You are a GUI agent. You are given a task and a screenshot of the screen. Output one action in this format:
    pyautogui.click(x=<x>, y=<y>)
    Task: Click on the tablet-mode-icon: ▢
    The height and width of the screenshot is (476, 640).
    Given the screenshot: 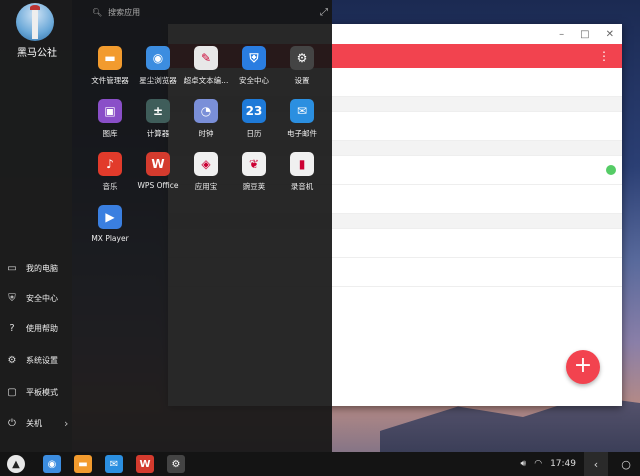 What is the action you would take?
    pyautogui.click(x=12, y=392)
    